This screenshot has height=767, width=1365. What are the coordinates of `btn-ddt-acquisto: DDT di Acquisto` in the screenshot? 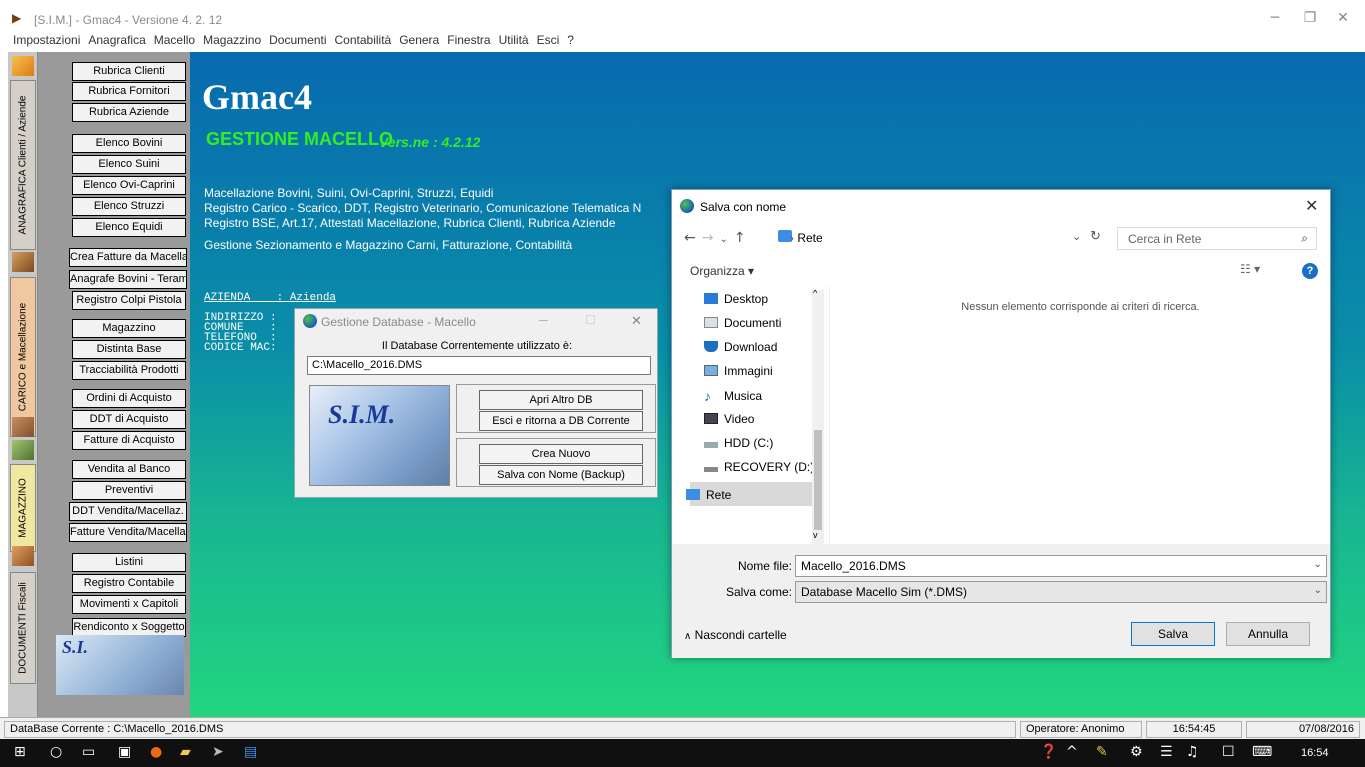 It's located at (129, 419).